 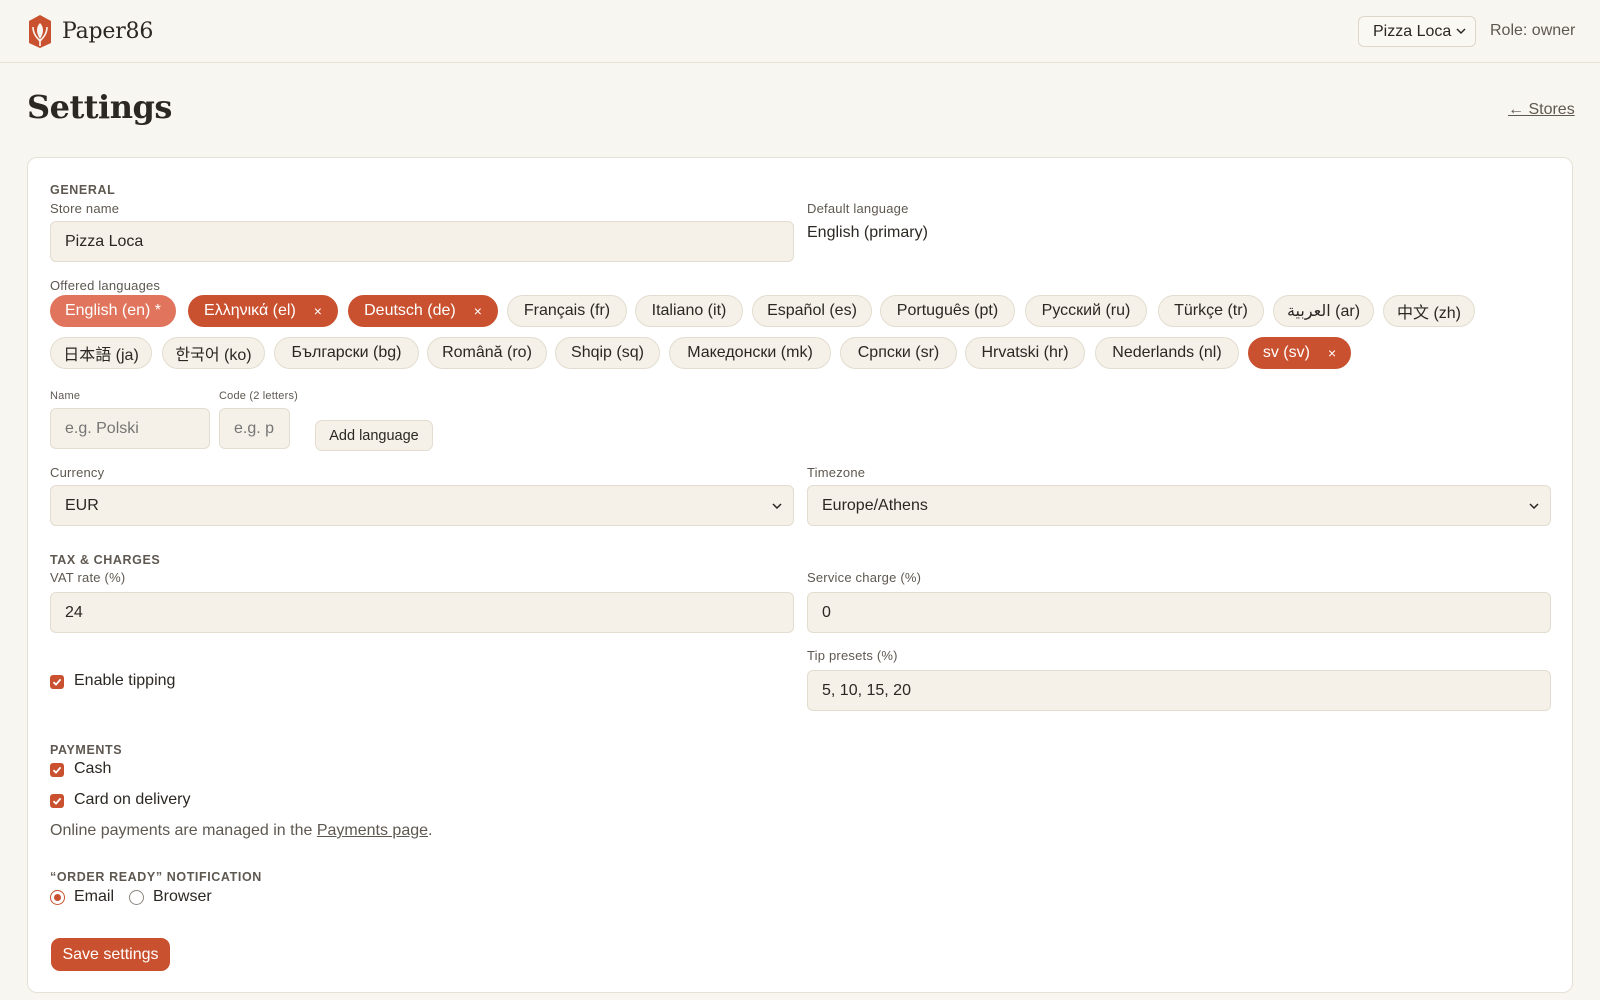 I want to click on role-label: Role: owner, so click(x=1533, y=30).